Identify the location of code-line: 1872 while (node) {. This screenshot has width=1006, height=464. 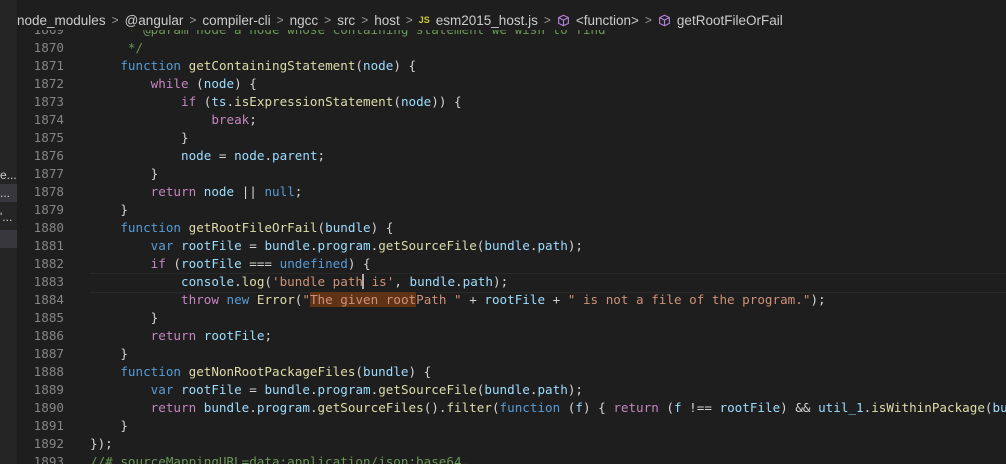
(511, 84).